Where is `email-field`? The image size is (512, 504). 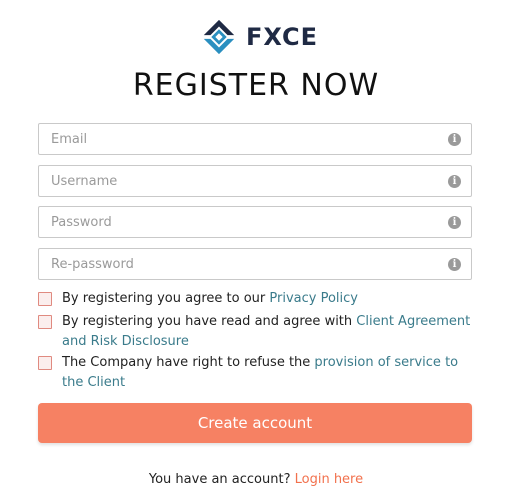
email-field is located at coordinates (235, 139).